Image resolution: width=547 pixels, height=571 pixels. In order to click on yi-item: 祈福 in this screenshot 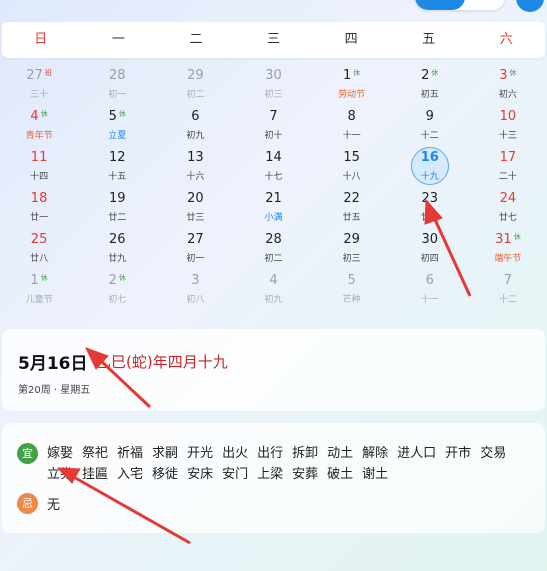, I will do `click(130, 453)`.